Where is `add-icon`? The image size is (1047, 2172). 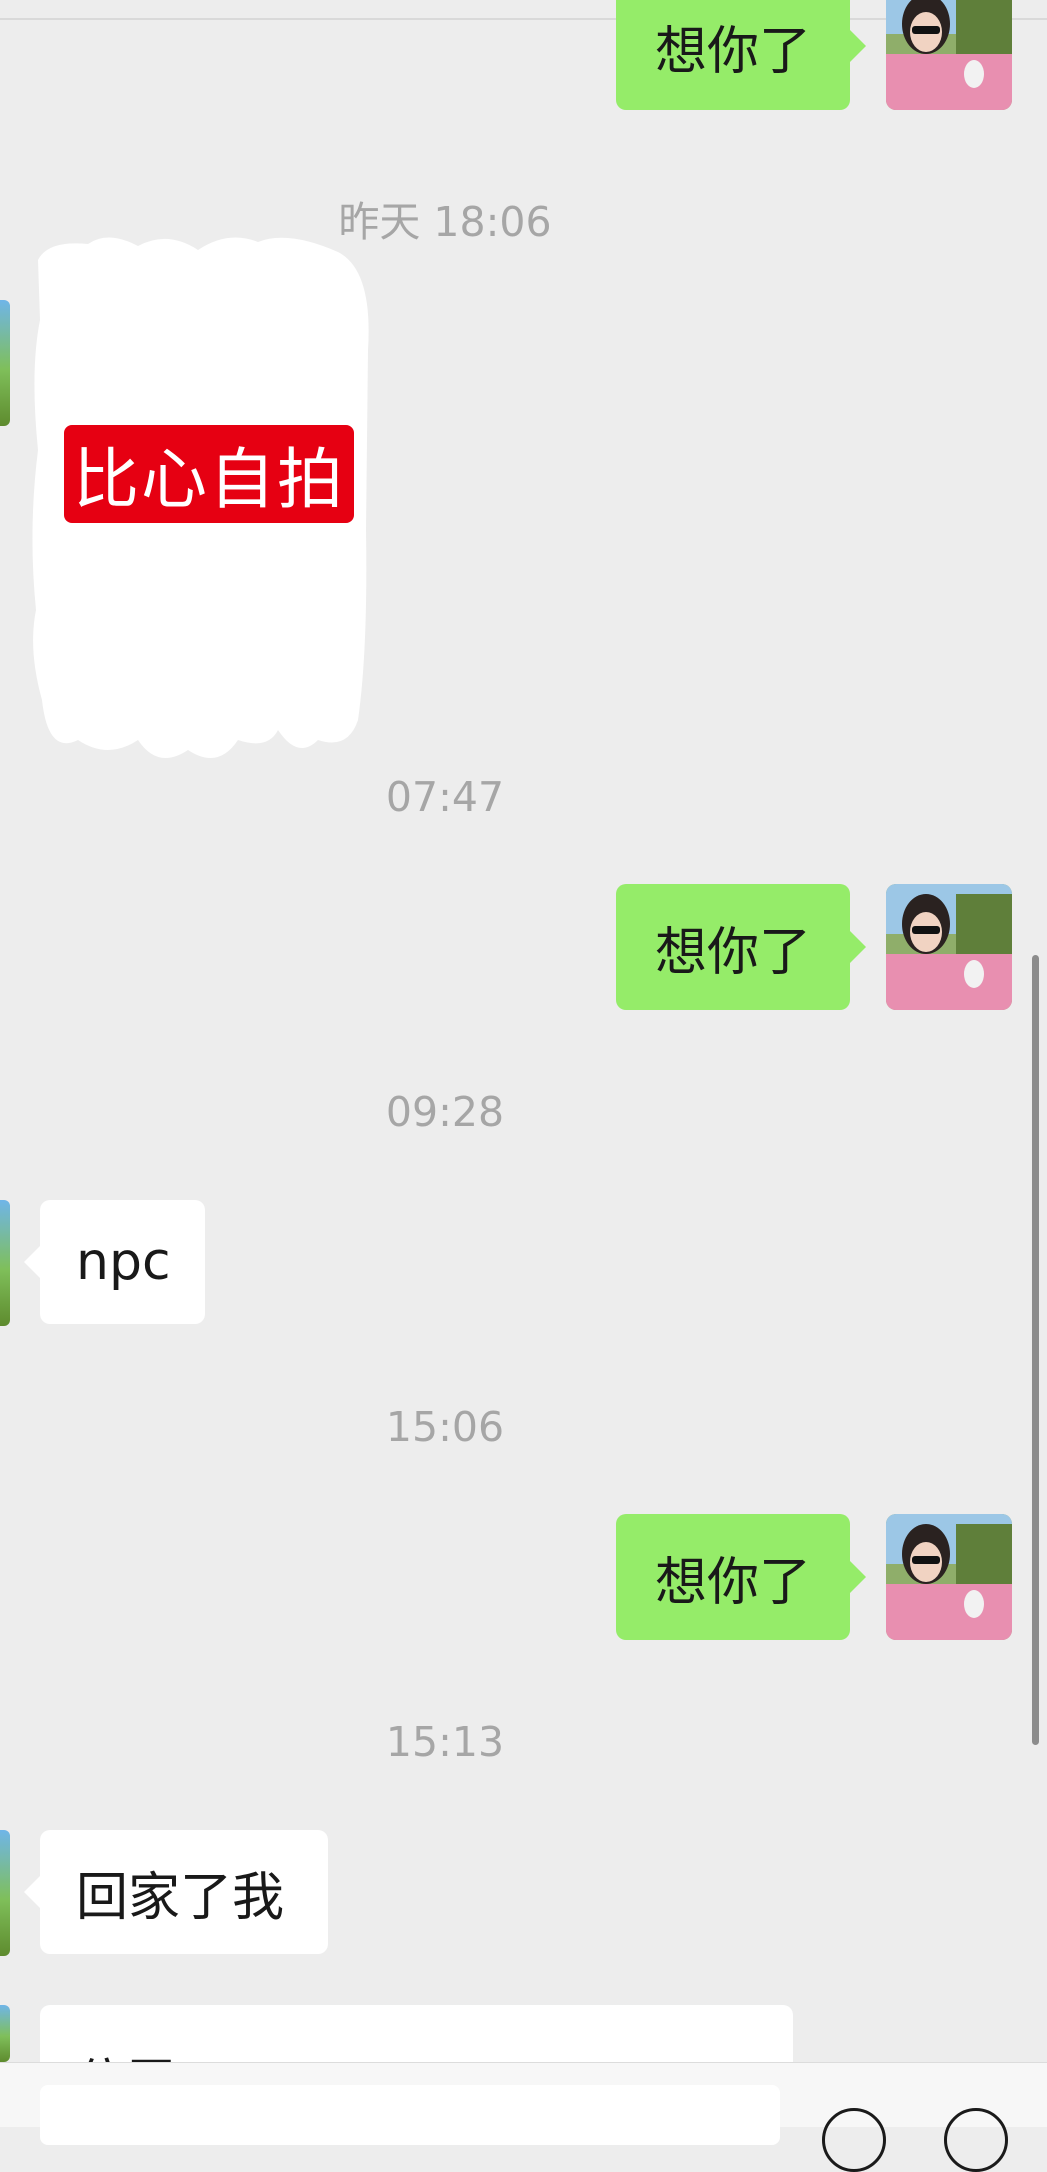
add-icon is located at coordinates (976, 2140).